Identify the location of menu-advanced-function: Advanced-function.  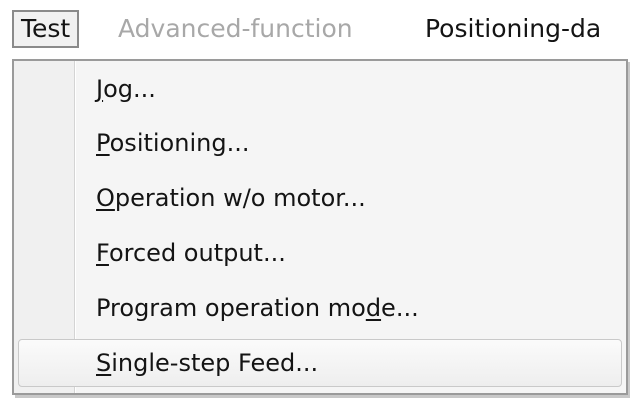
(235, 29).